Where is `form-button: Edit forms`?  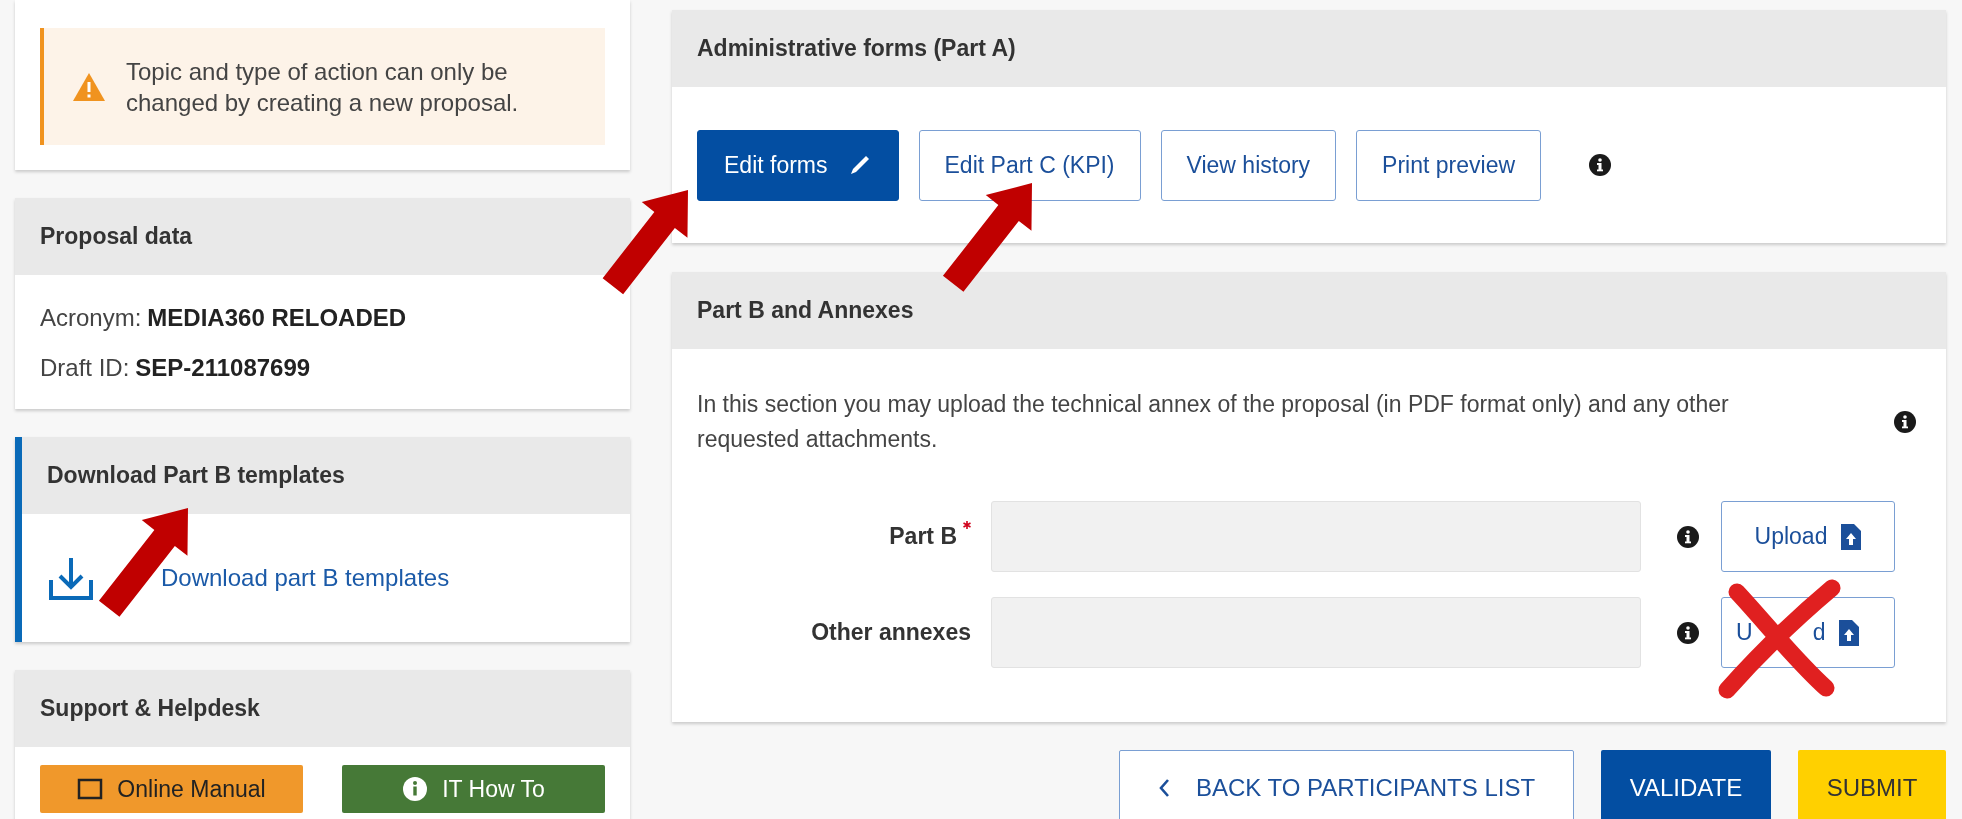 form-button: Edit forms is located at coordinates (798, 165).